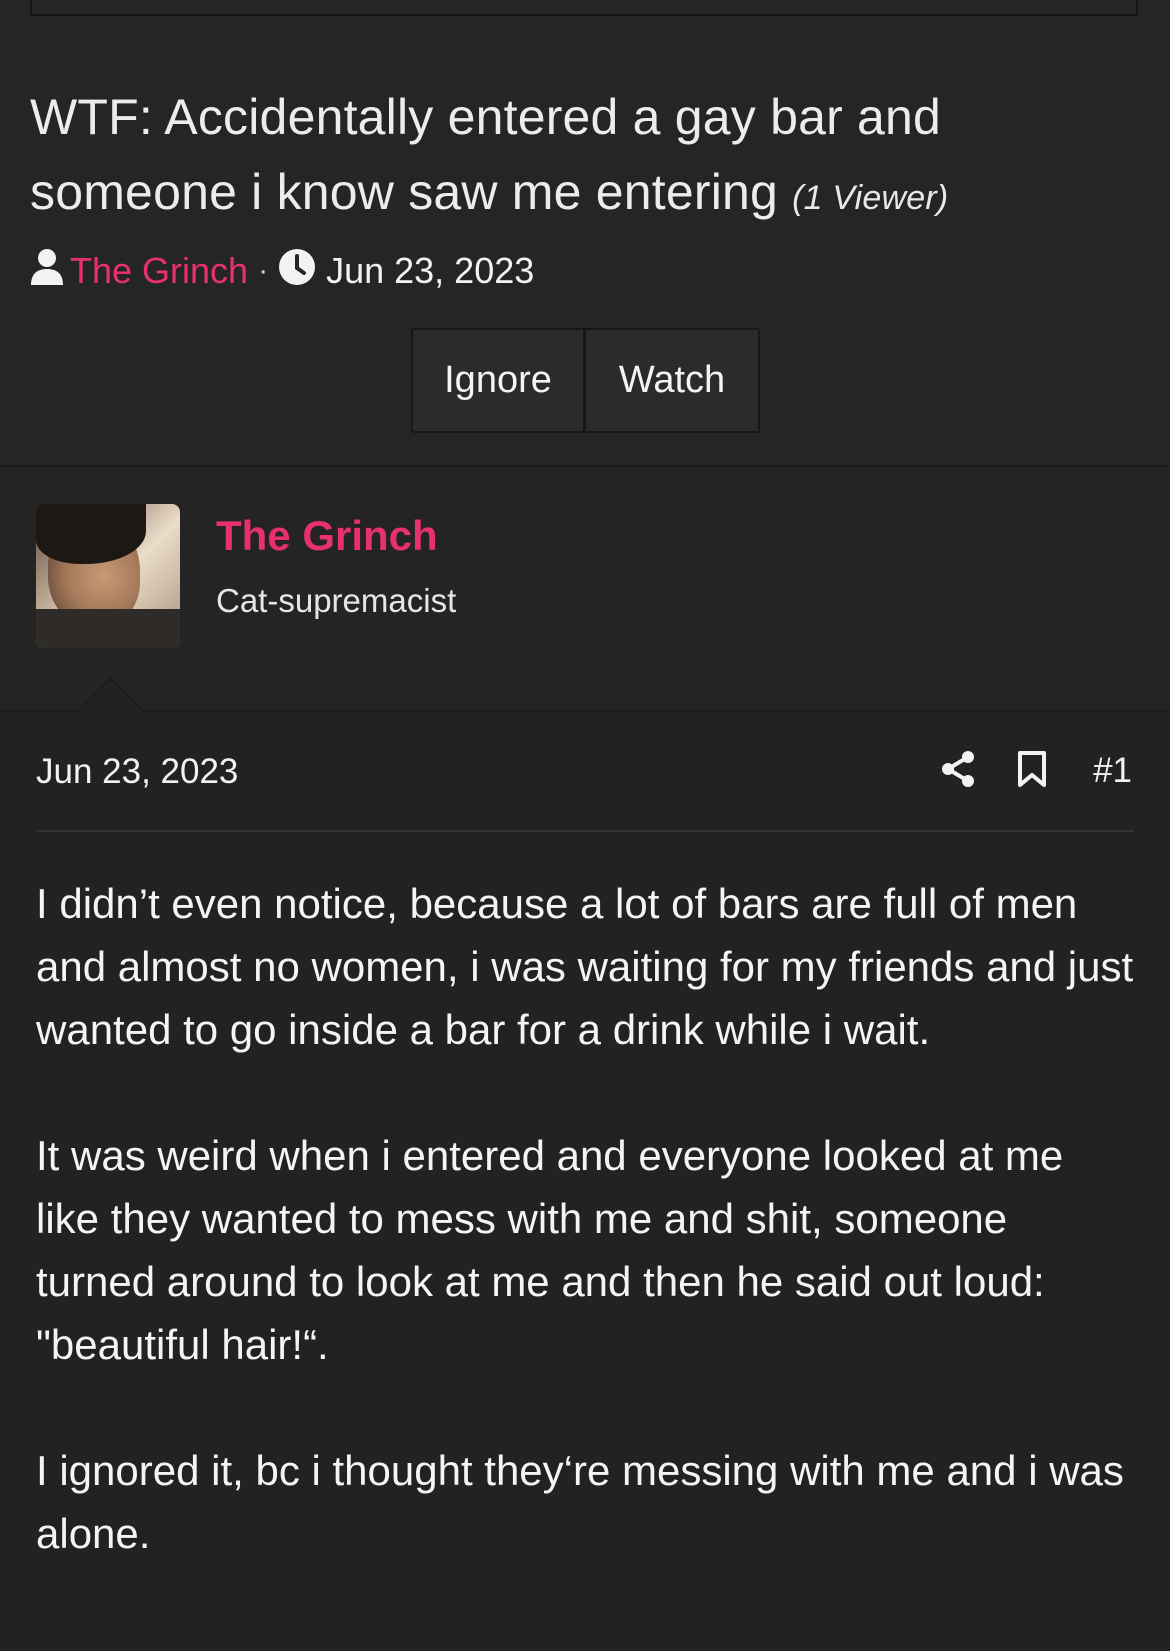  I want to click on thread-meta: The Grinch · Jun 23, 2023, so click(282, 271).